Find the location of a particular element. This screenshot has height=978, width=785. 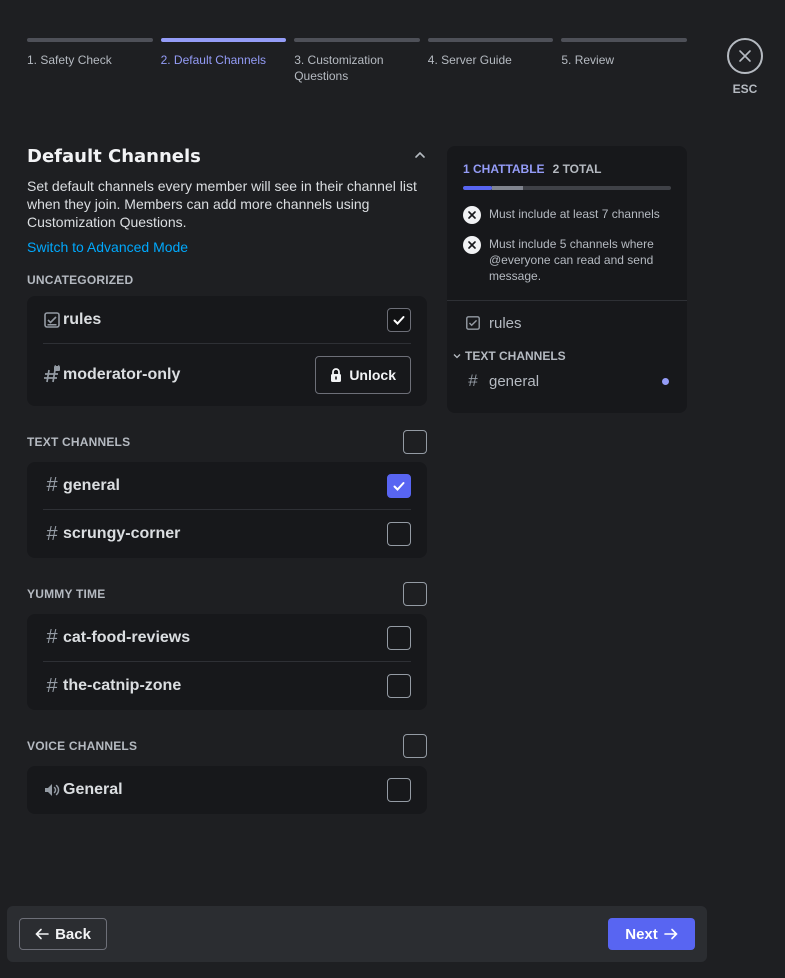

collapse-chevron-icon is located at coordinates (420, 156).